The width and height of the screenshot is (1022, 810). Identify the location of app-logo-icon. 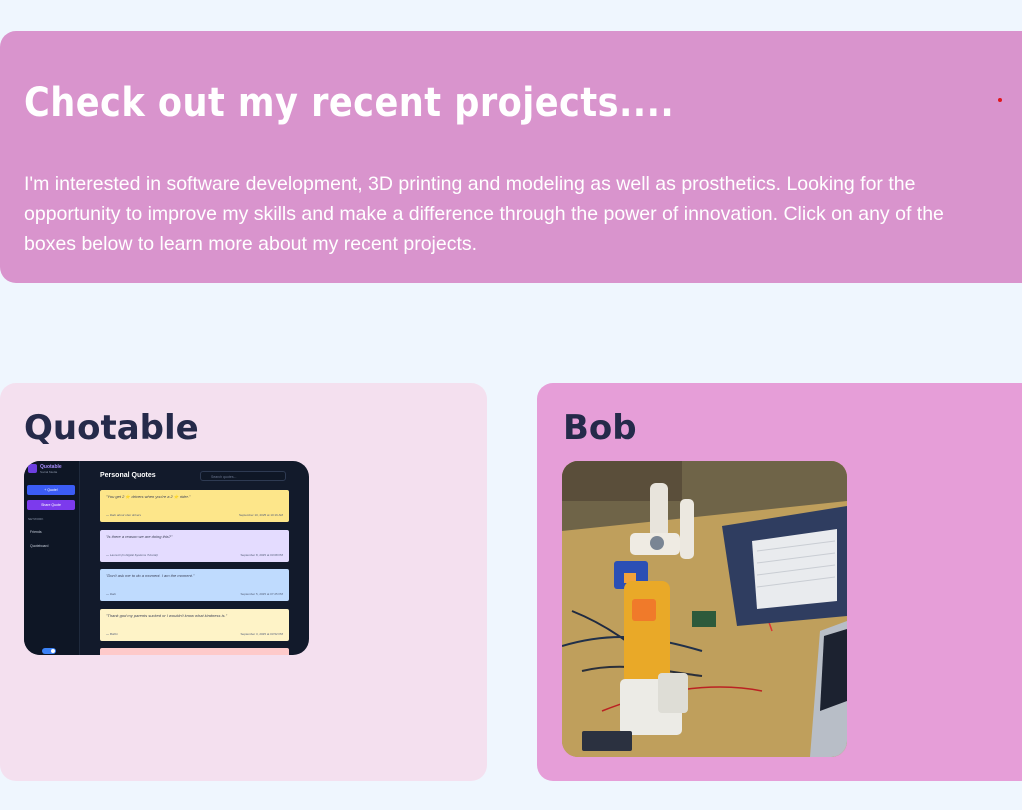
(32, 468).